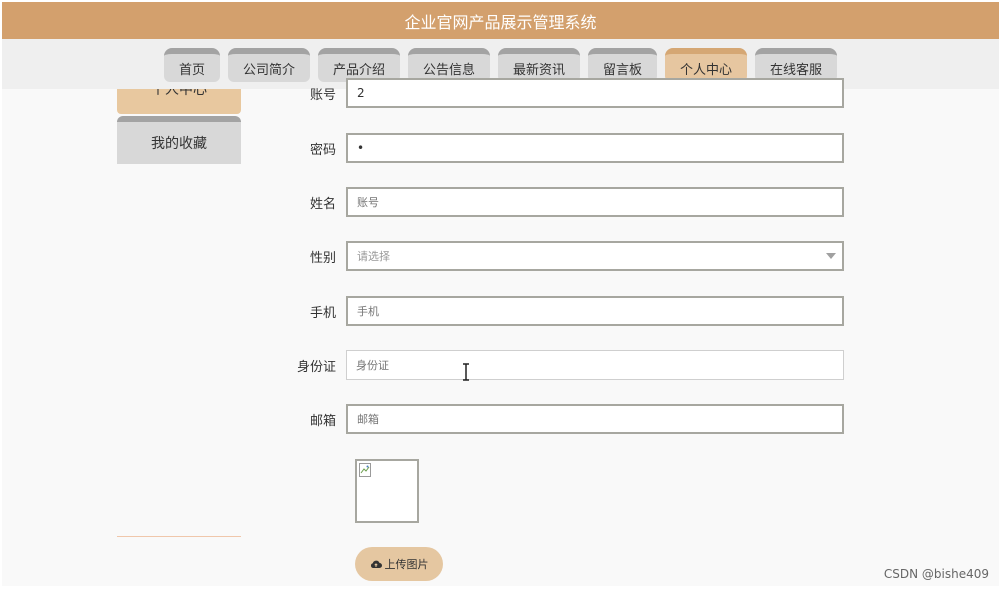  I want to click on password-row: 密码, so click(563, 148).